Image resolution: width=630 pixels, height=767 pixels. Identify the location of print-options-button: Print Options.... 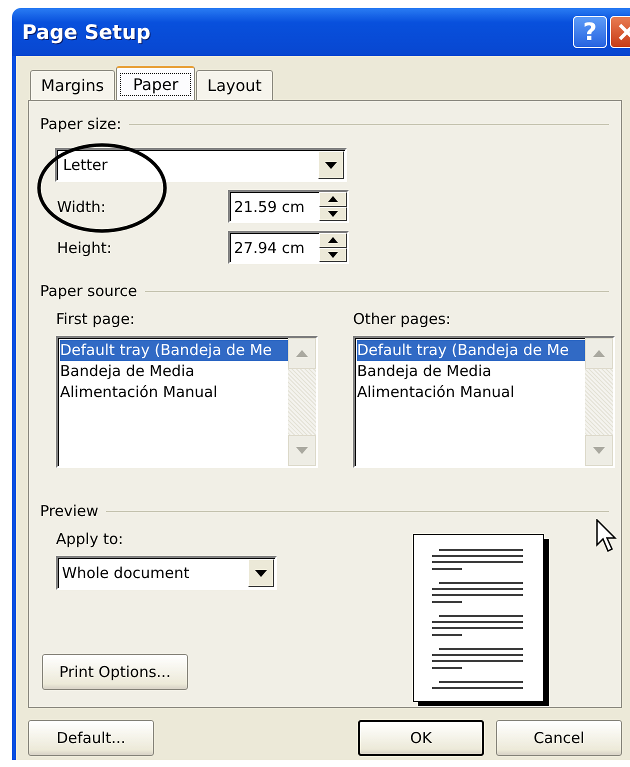
(115, 672).